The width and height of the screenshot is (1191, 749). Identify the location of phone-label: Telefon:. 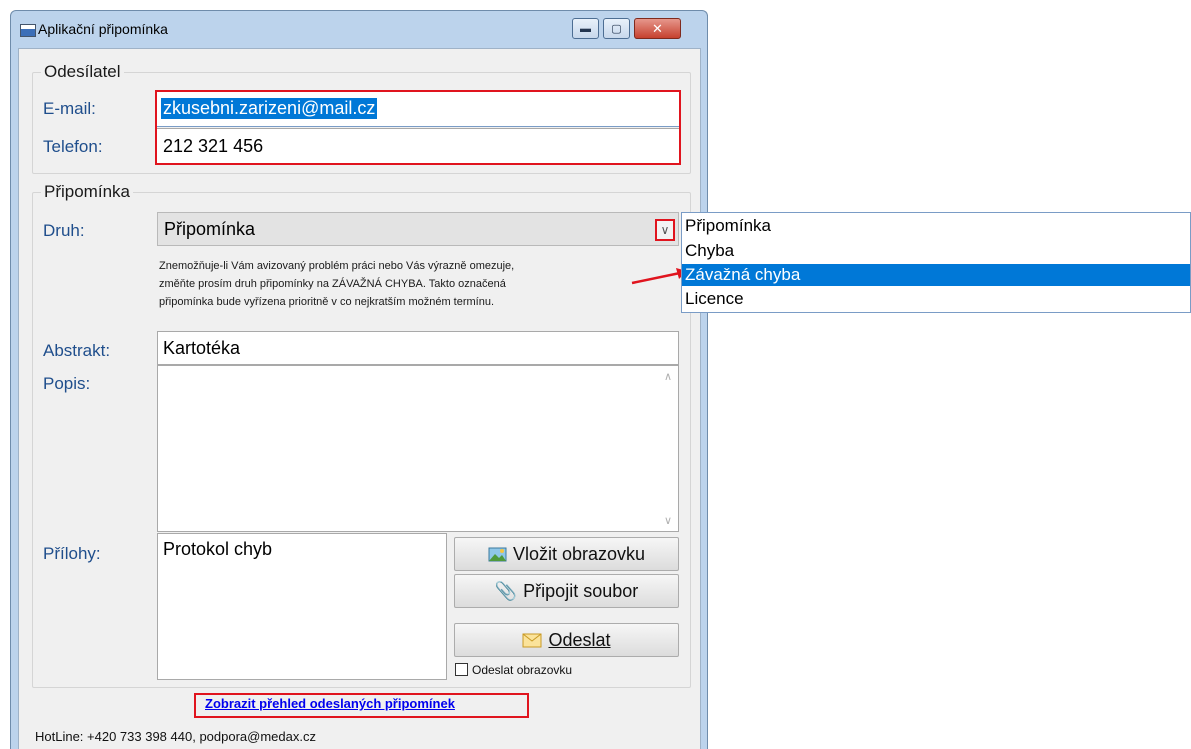
(73, 146).